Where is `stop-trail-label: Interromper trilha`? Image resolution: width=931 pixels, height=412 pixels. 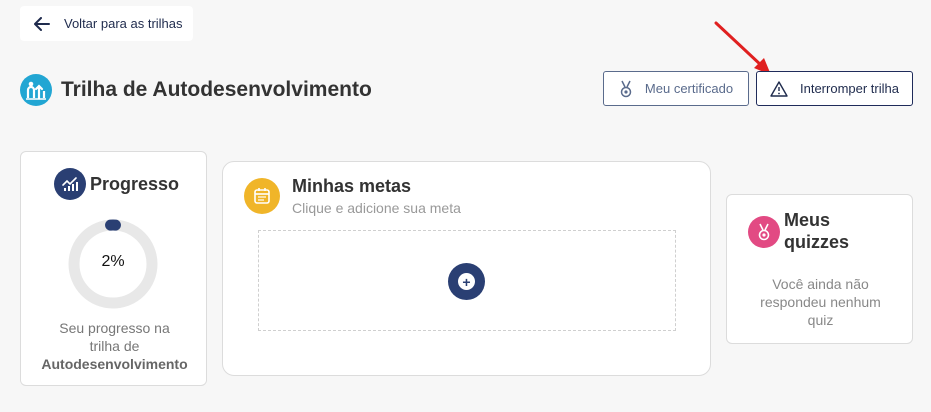 stop-trail-label: Interromper trilha is located at coordinates (849, 88).